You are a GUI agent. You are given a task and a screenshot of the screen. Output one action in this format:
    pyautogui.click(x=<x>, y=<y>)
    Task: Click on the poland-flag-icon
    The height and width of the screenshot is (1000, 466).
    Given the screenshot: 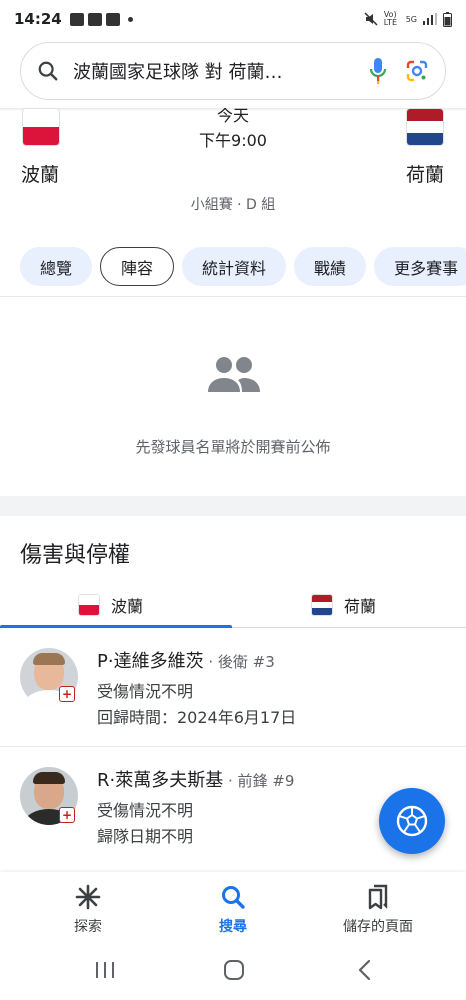 What is the action you would take?
    pyautogui.click(x=89, y=605)
    